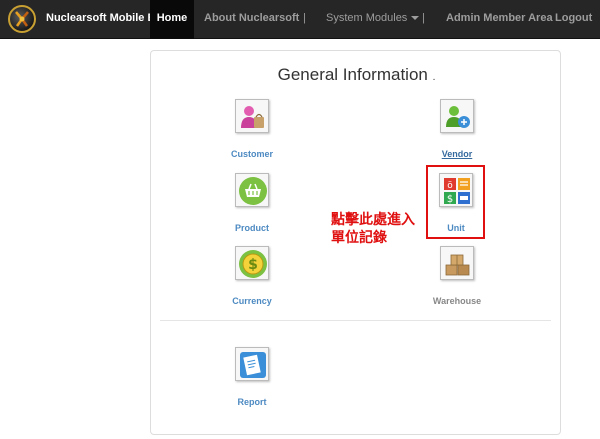 Image resolution: width=600 pixels, height=439 pixels. What do you see at coordinates (172, 19) in the screenshot?
I see `nav-home: Home` at bounding box center [172, 19].